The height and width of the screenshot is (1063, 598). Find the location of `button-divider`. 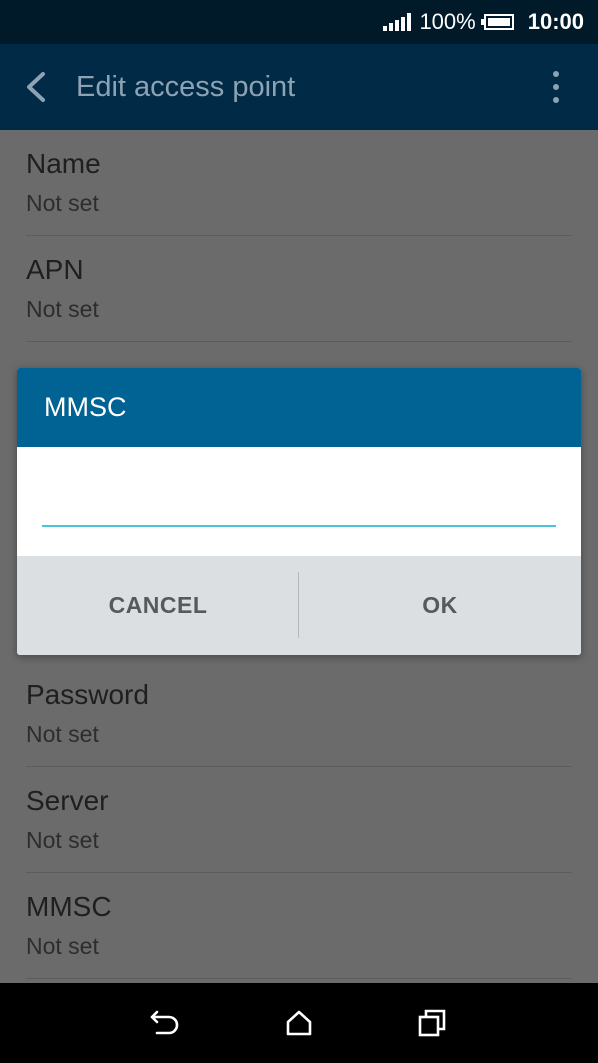

button-divider is located at coordinates (298, 605).